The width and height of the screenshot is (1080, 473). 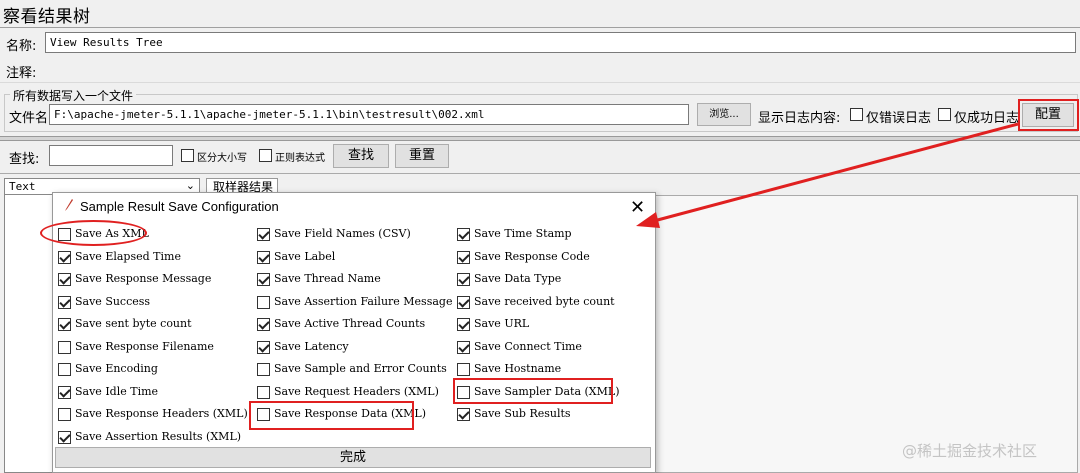 I want to click on comment-label: 注释:, so click(x=21, y=73).